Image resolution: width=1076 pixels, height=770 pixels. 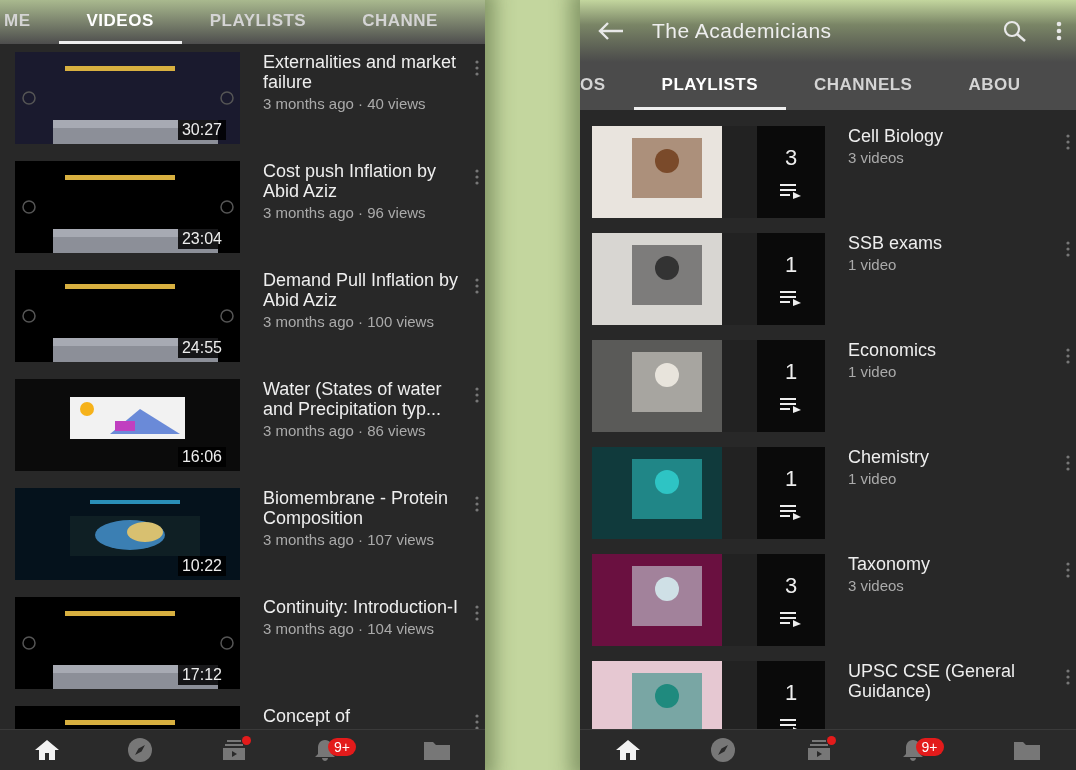 What do you see at coordinates (349, 539) in the screenshot?
I see `video-metadata: 3 months ago · 107 views` at bounding box center [349, 539].